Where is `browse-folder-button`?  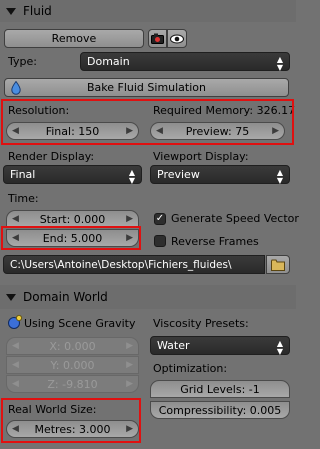
browse-folder-button is located at coordinates (278, 264).